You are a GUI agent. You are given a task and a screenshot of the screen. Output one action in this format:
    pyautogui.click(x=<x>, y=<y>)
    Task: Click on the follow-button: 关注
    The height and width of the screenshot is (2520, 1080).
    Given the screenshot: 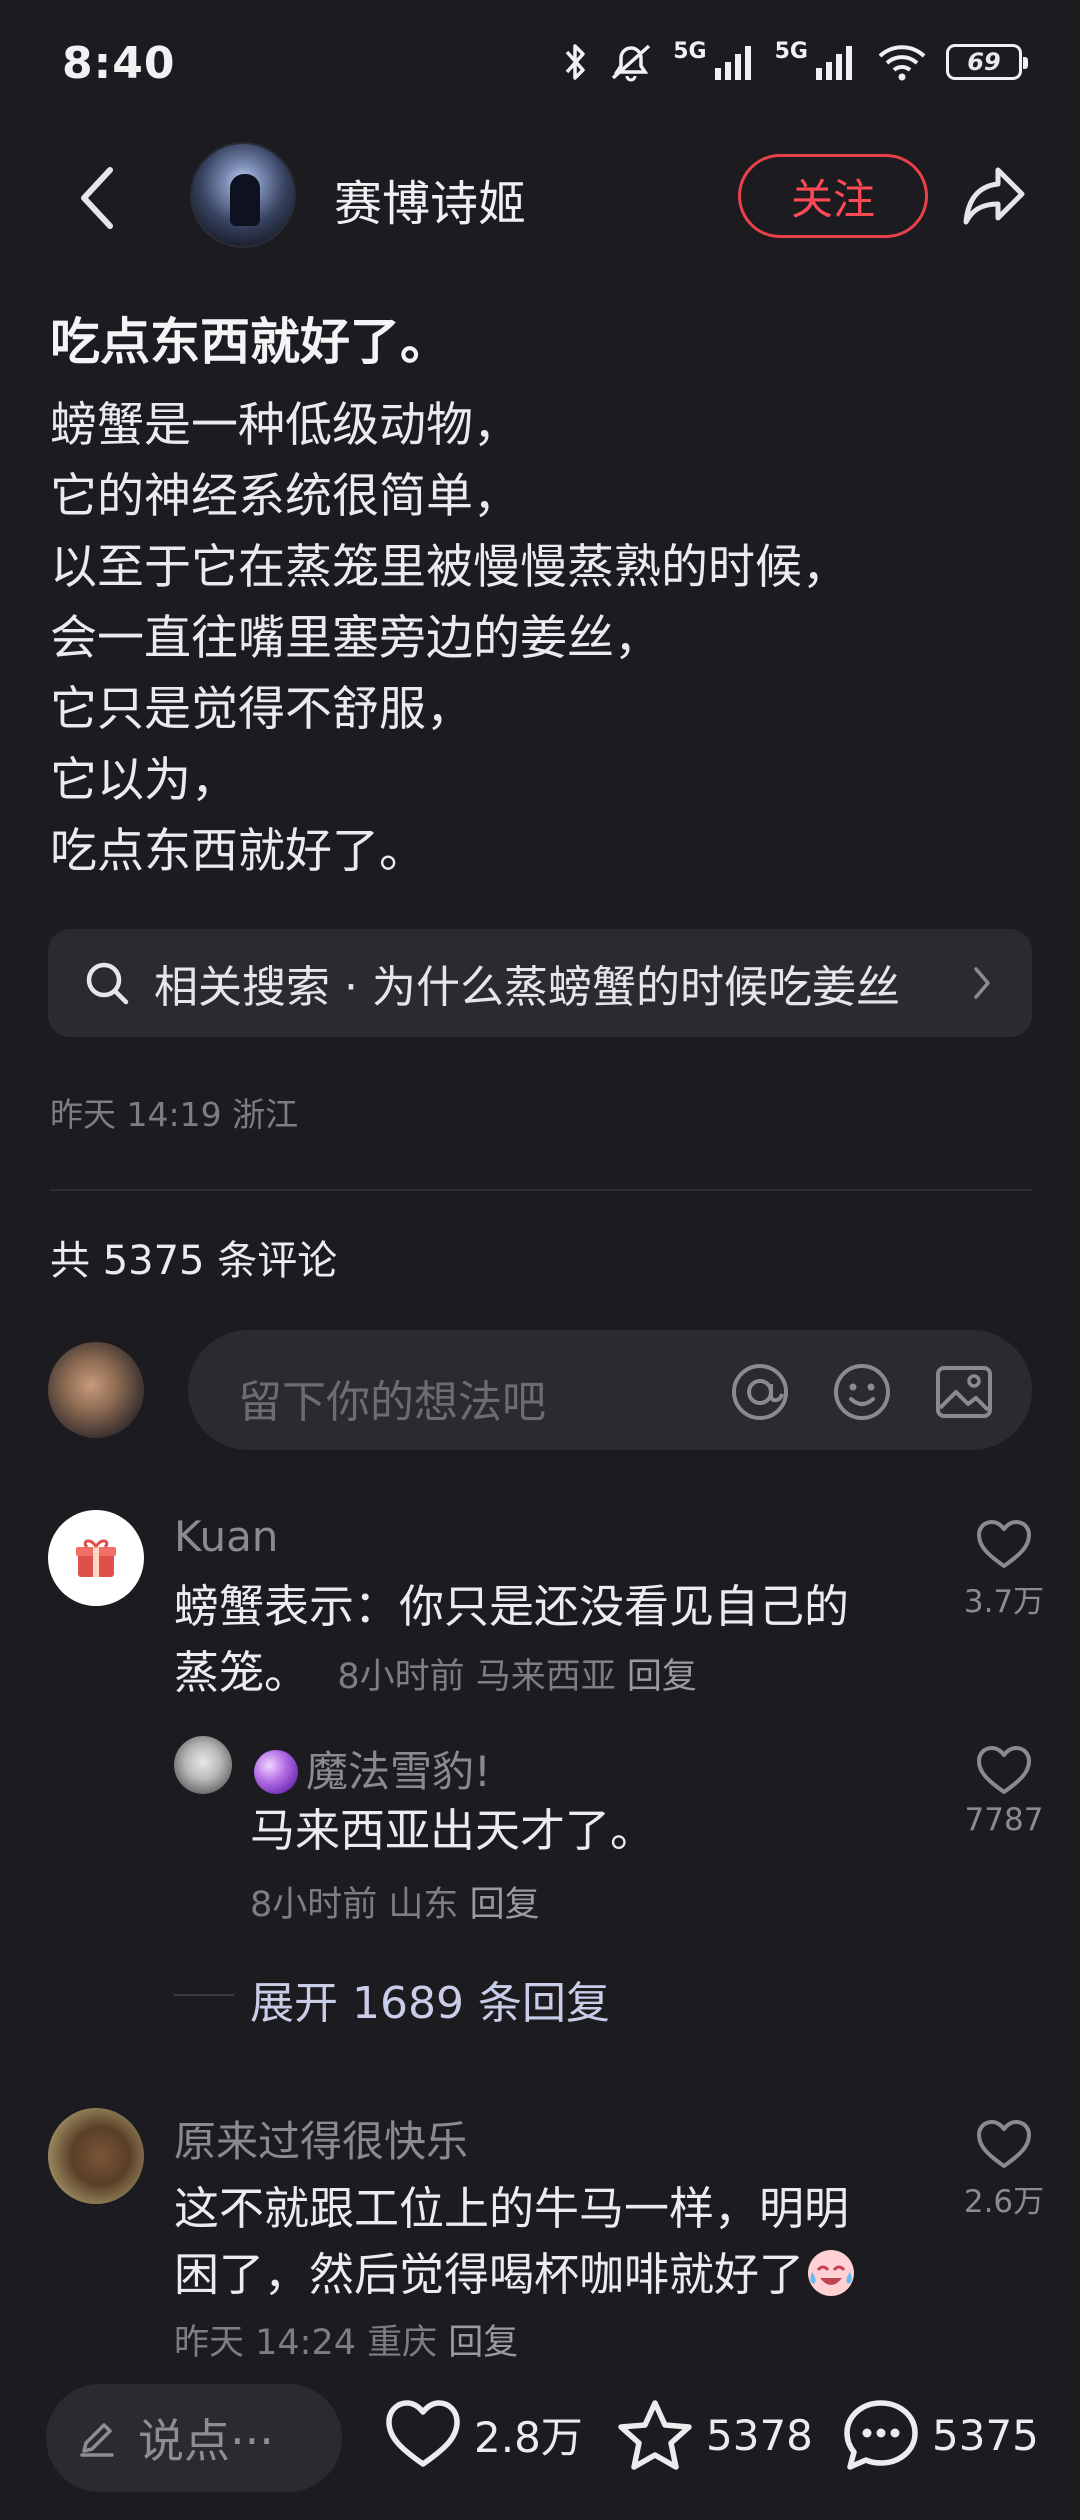 What is the action you would take?
    pyautogui.click(x=833, y=196)
    